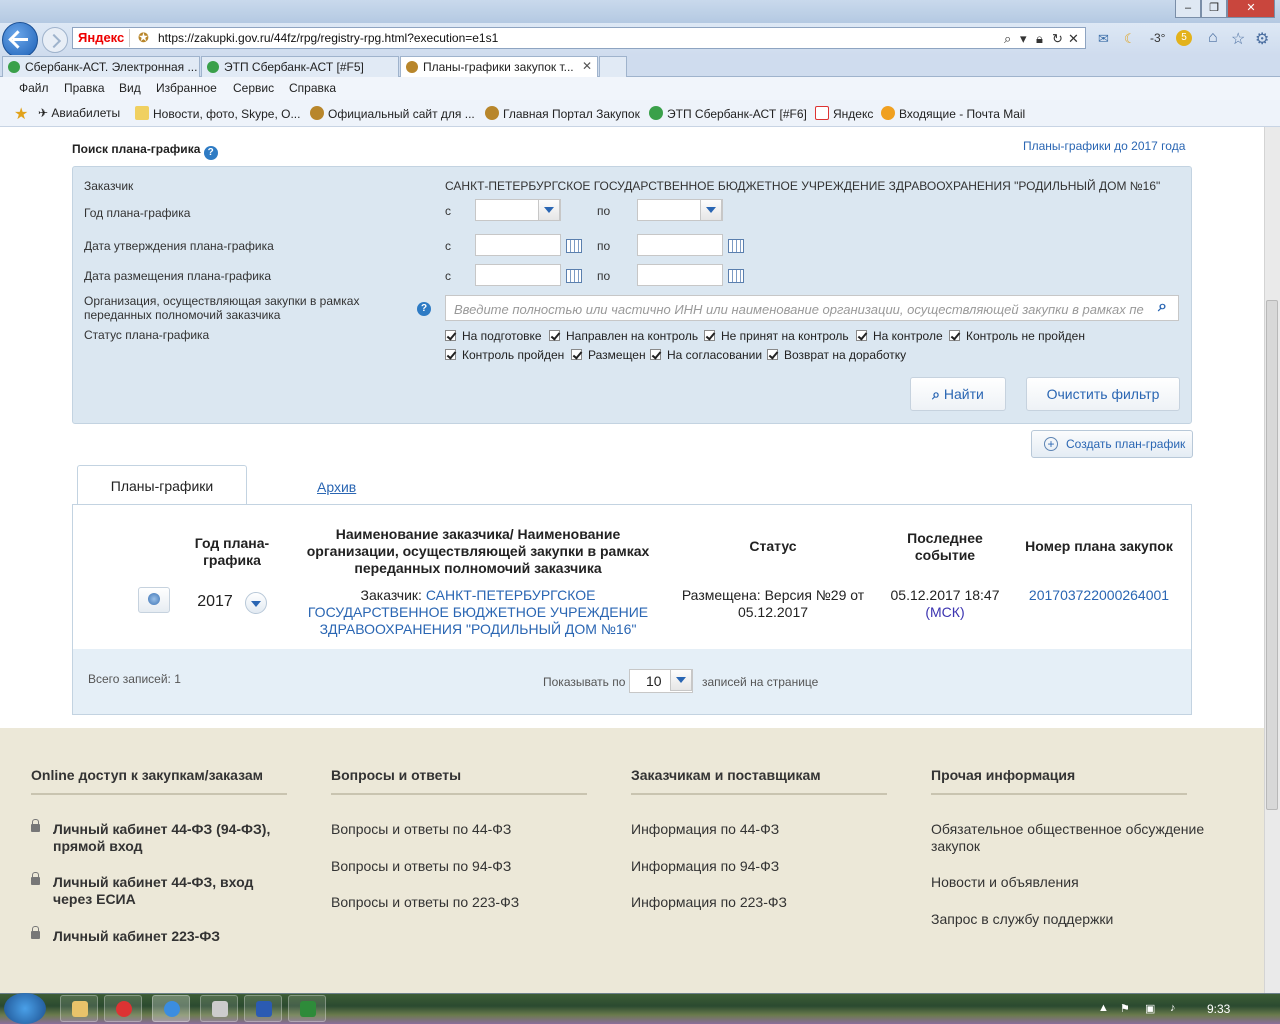  What do you see at coordinates (518, 210) in the screenshot?
I see `year-from-select` at bounding box center [518, 210].